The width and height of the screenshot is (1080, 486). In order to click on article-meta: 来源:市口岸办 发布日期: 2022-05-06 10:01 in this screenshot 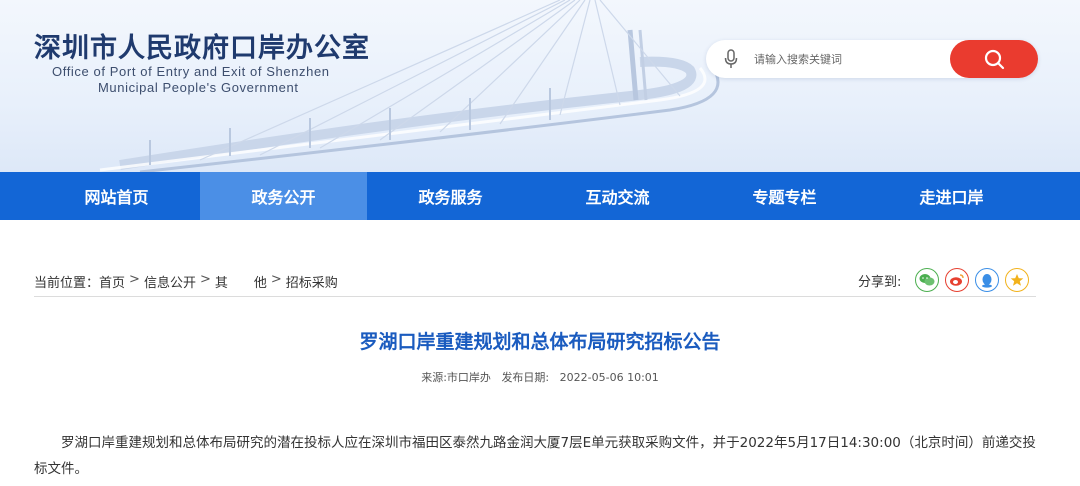, I will do `click(540, 377)`.